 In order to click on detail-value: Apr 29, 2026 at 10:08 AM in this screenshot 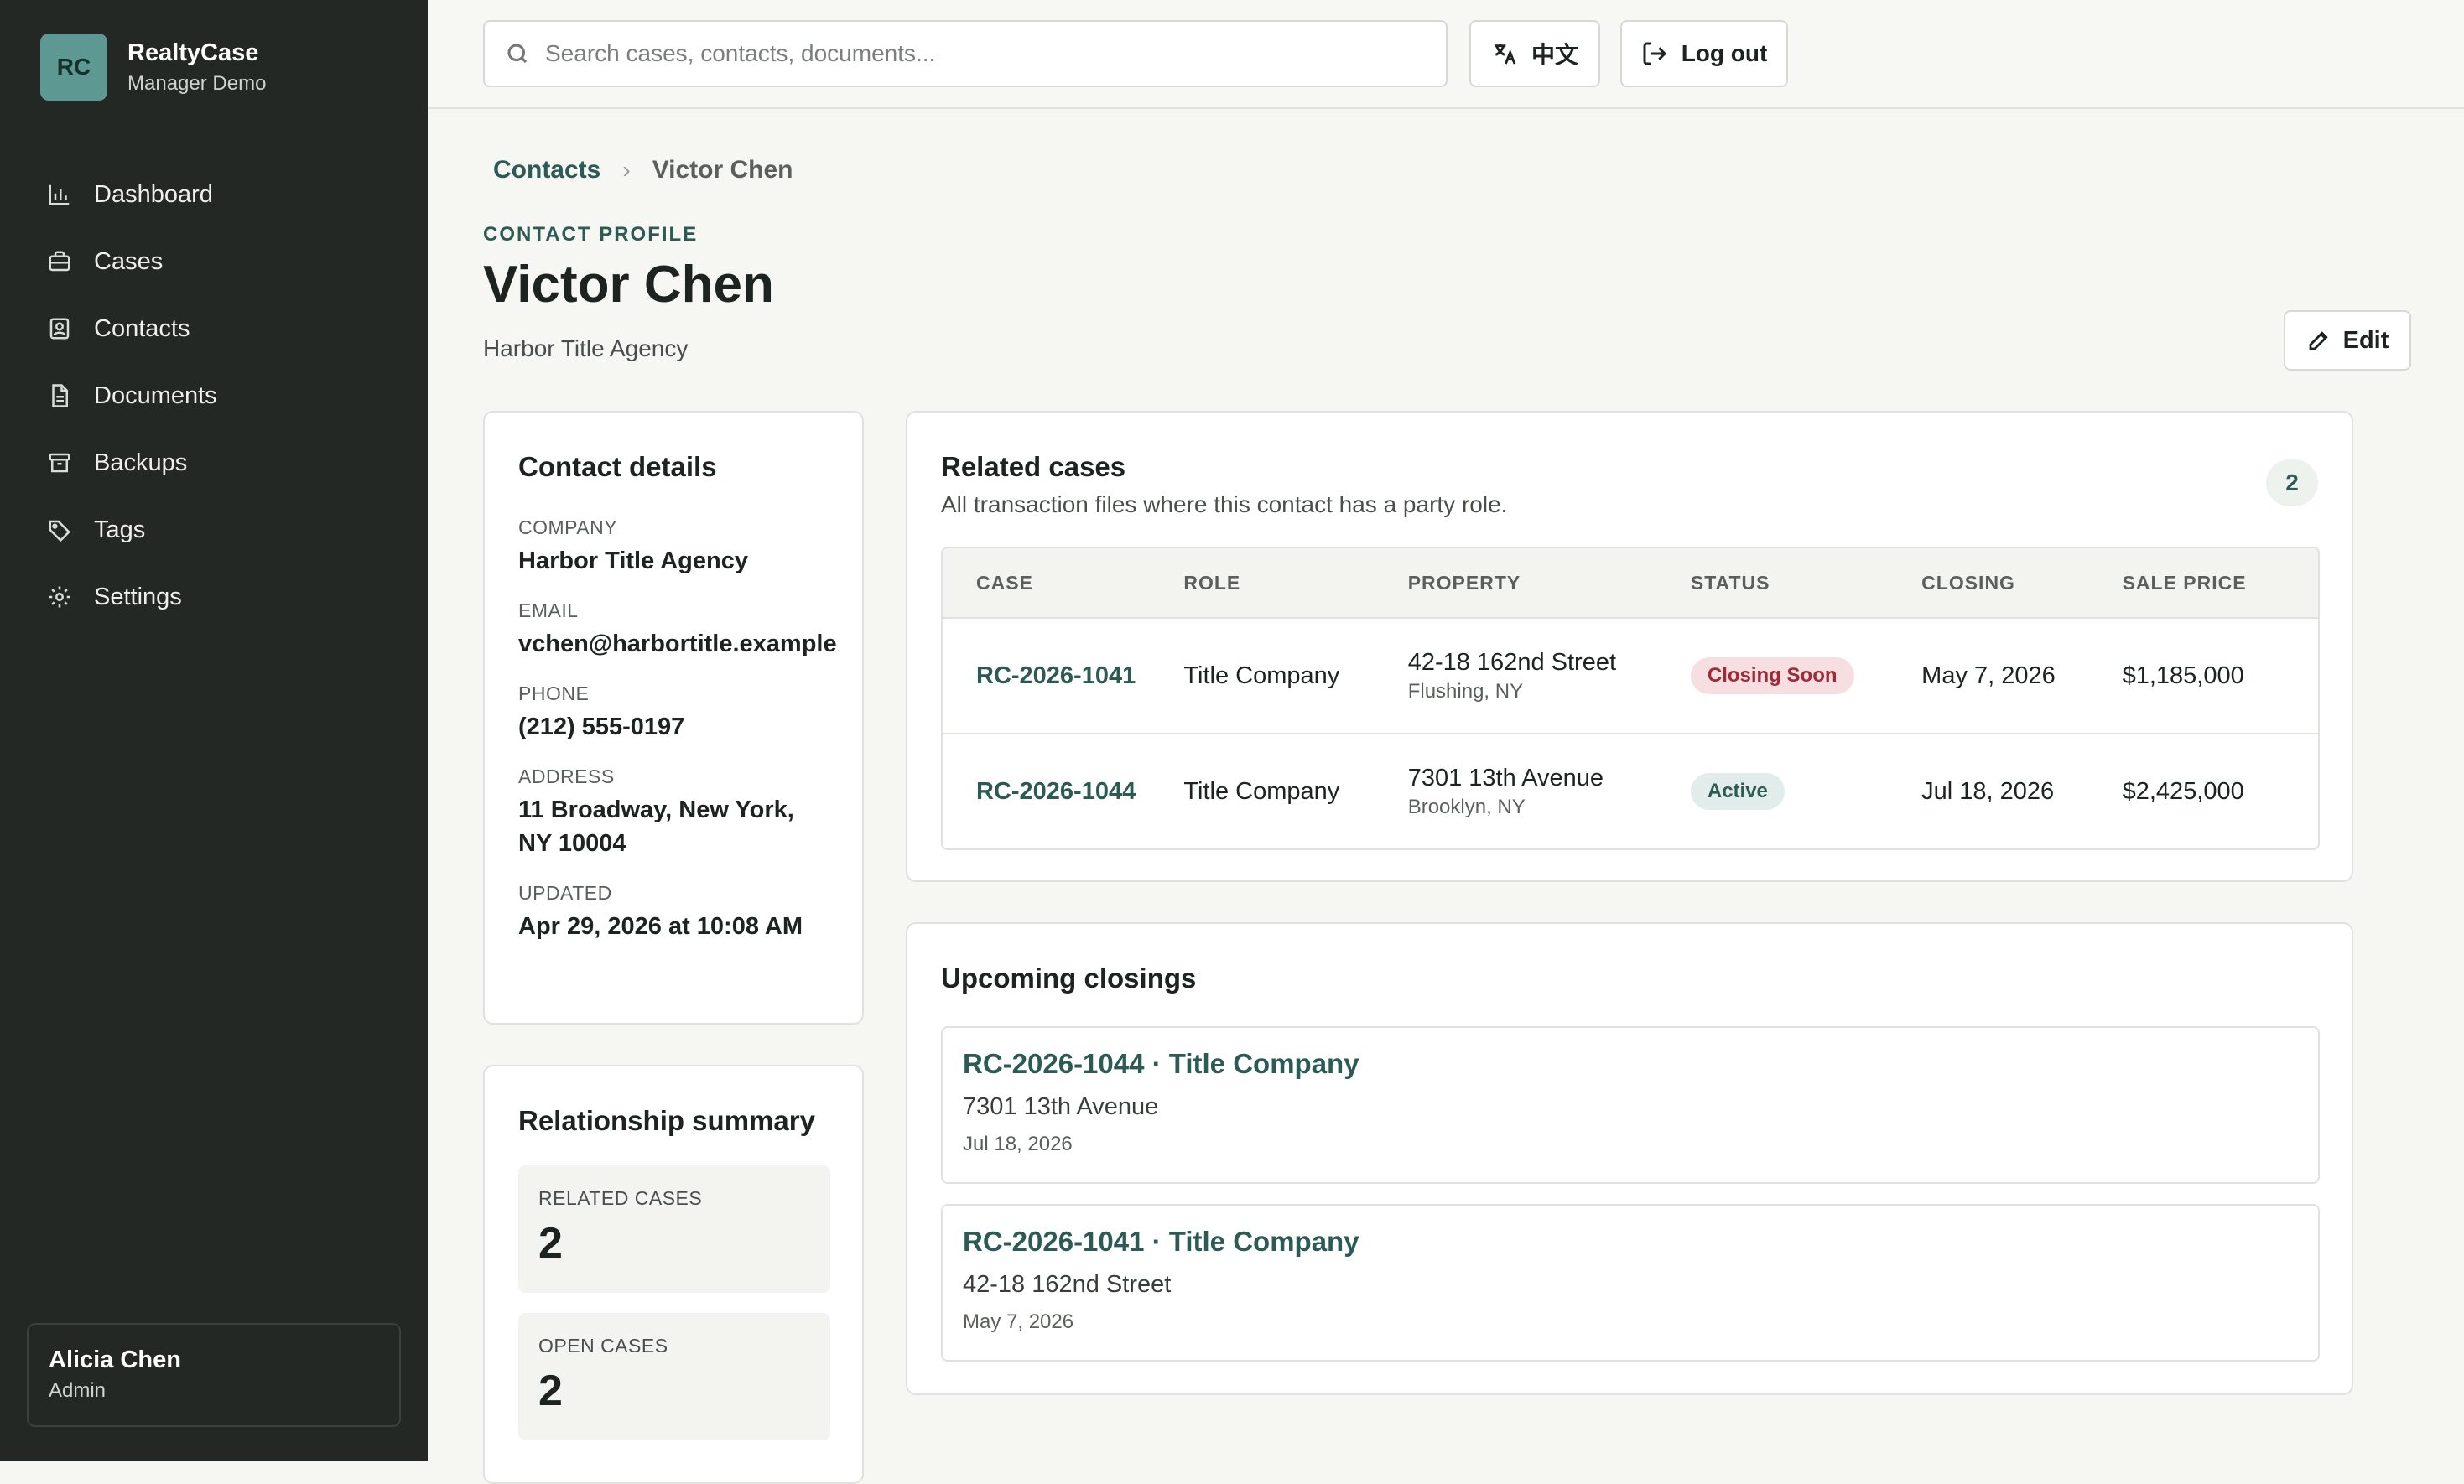, I will do `click(660, 926)`.